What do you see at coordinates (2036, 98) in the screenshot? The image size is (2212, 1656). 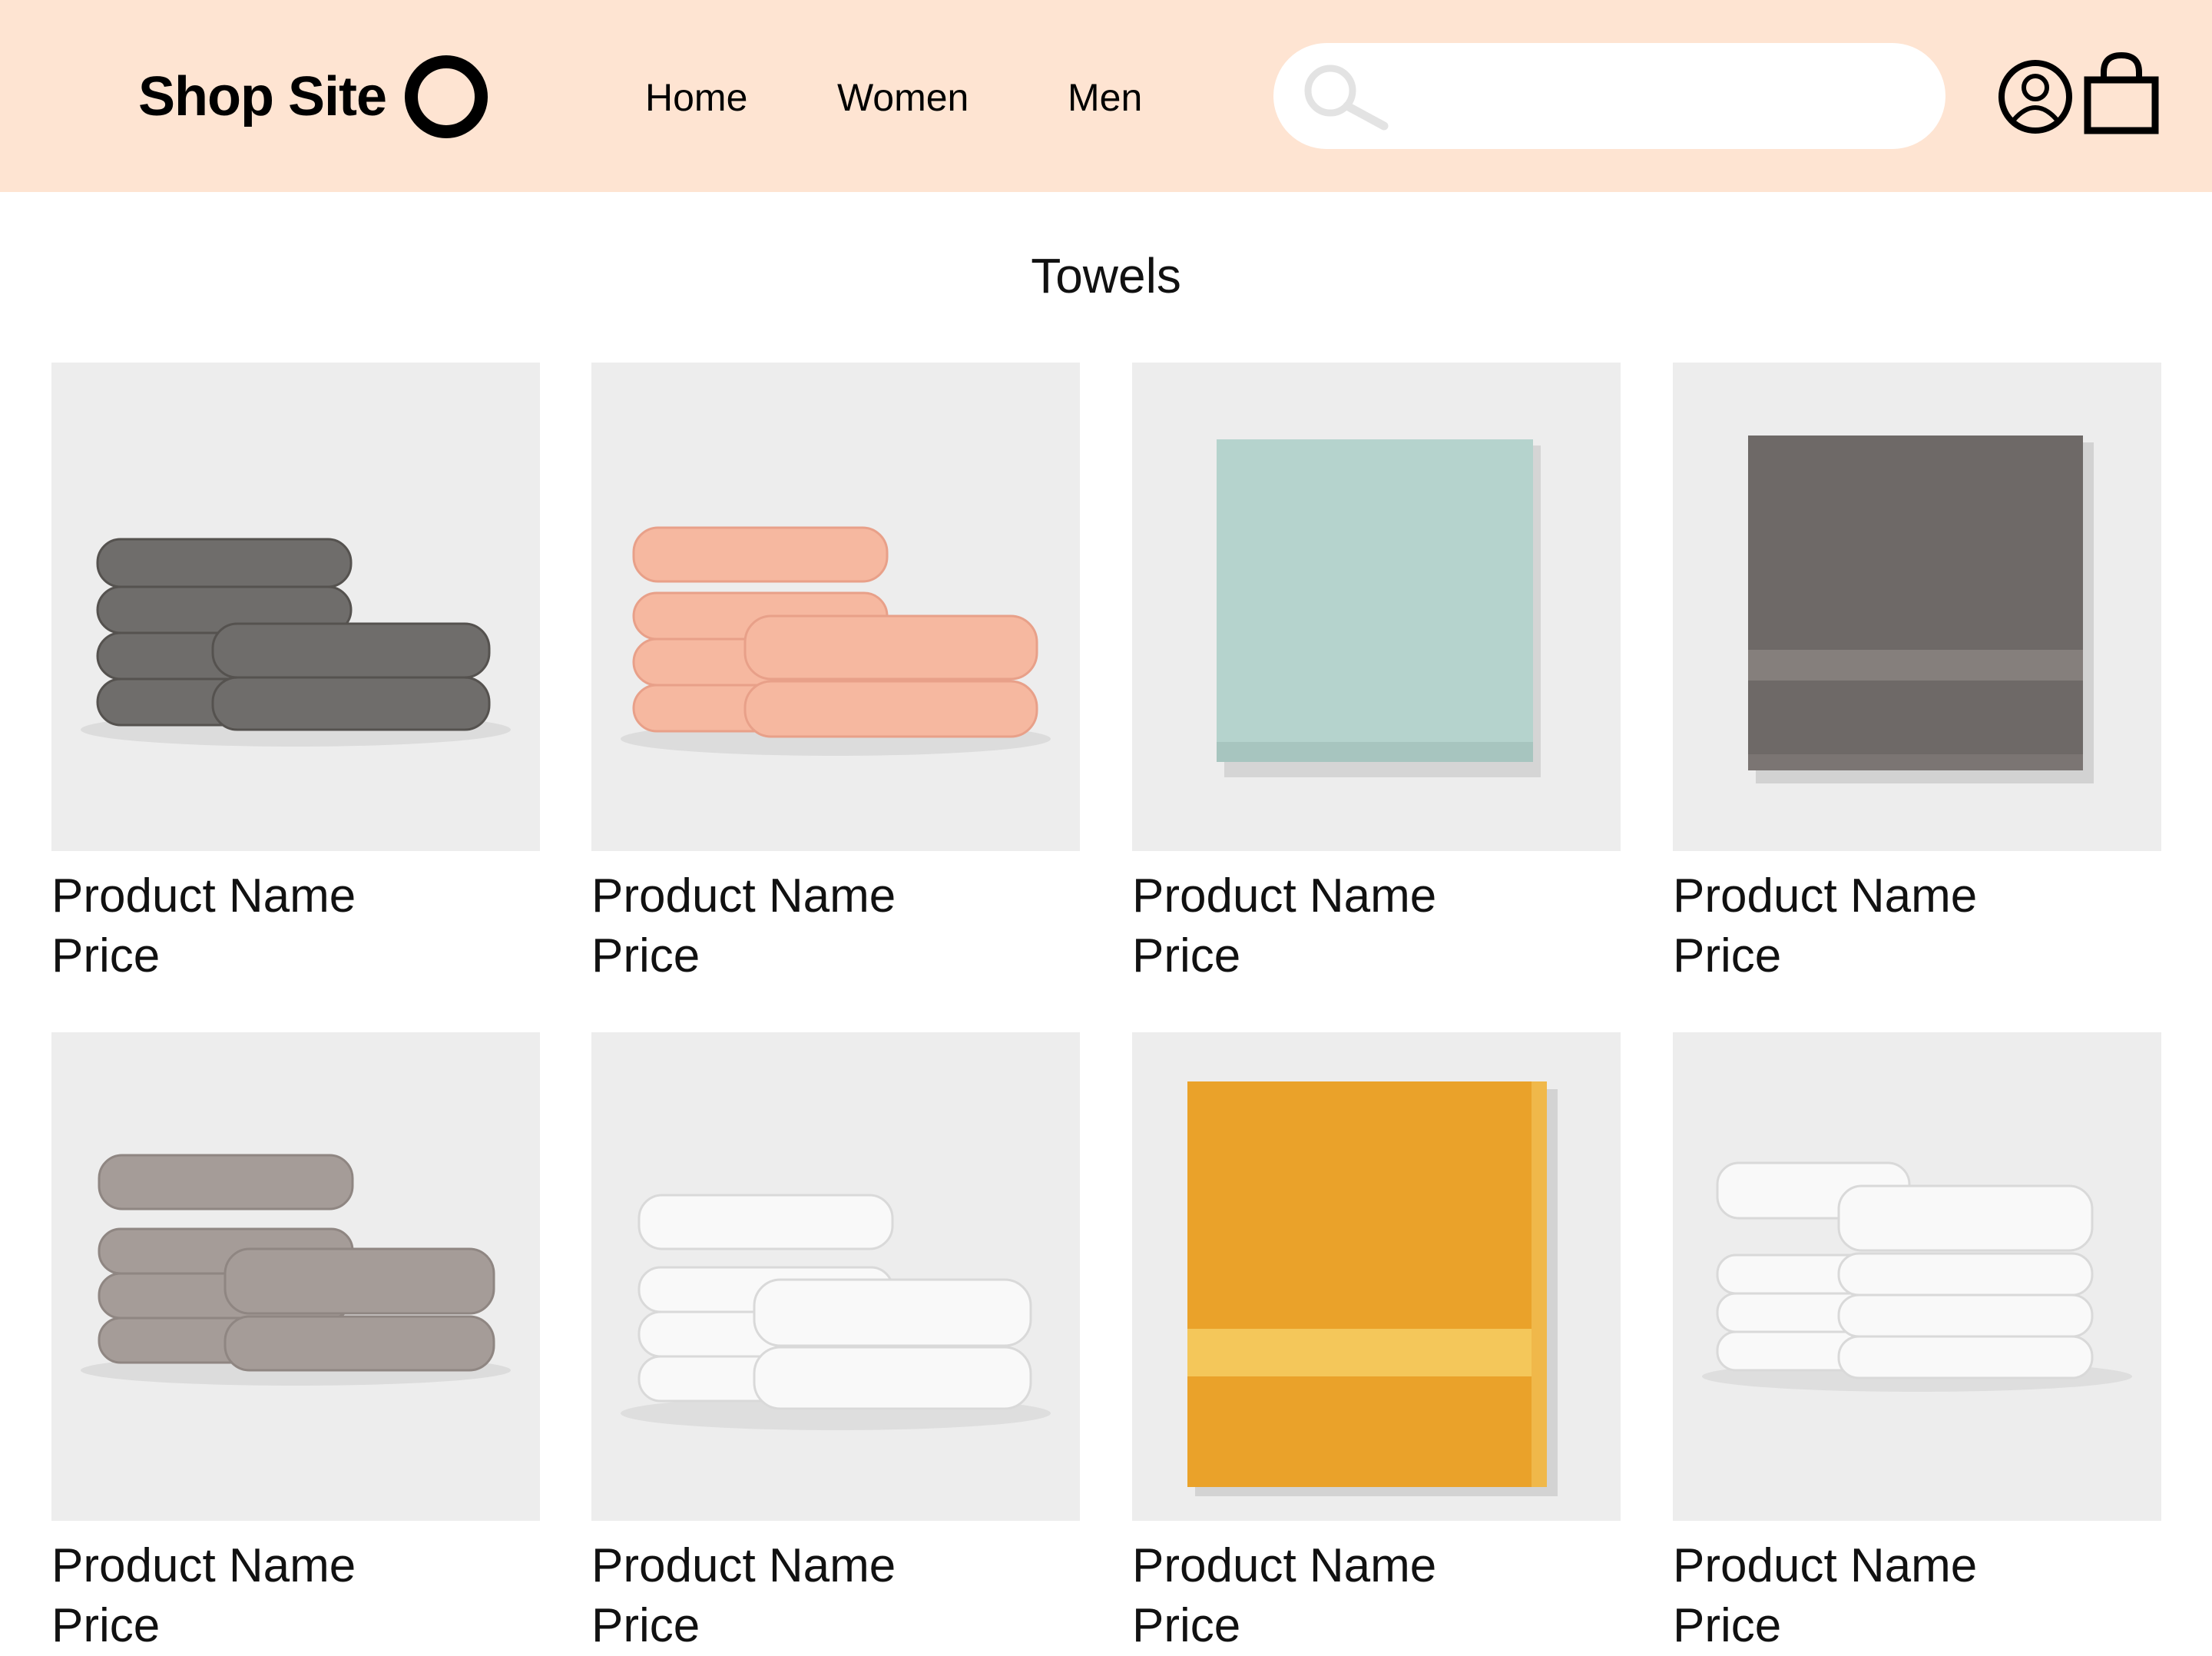 I see `user-account-icon` at bounding box center [2036, 98].